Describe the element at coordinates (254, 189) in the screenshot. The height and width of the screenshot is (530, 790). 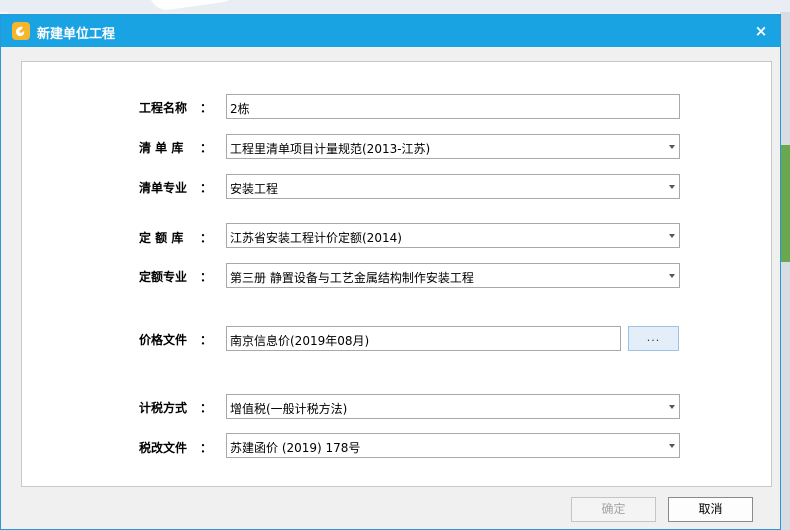
I see `list-major-value: 安装工程` at that location.